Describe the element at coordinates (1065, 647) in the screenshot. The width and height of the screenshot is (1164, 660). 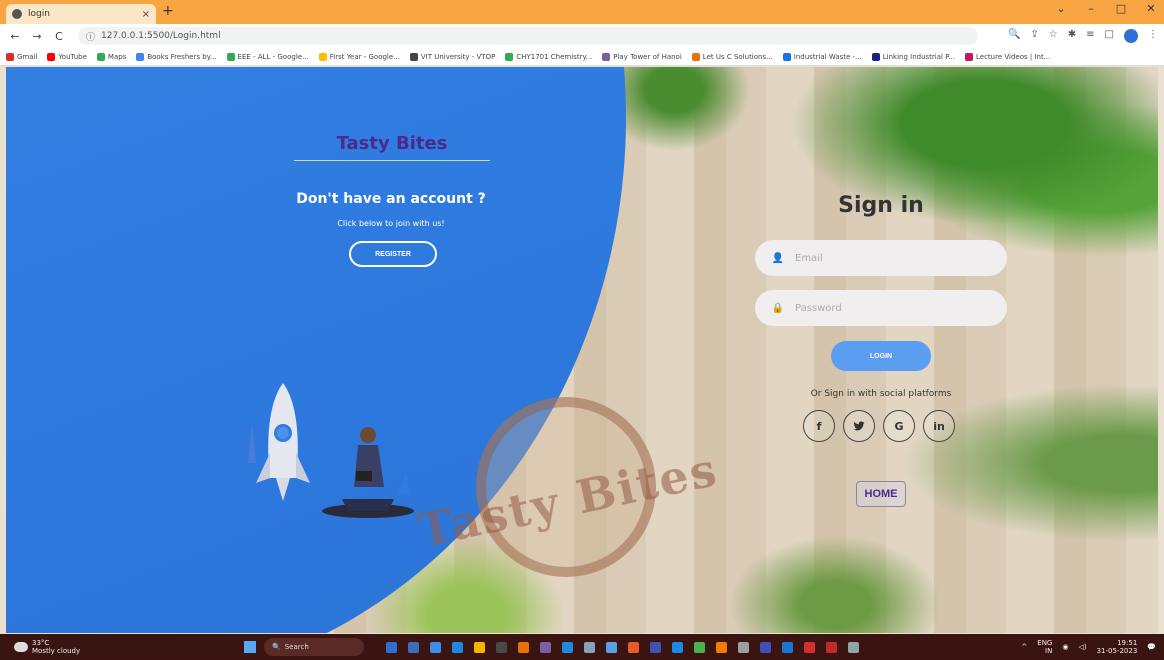
I see `wifi-icon: ◉` at that location.